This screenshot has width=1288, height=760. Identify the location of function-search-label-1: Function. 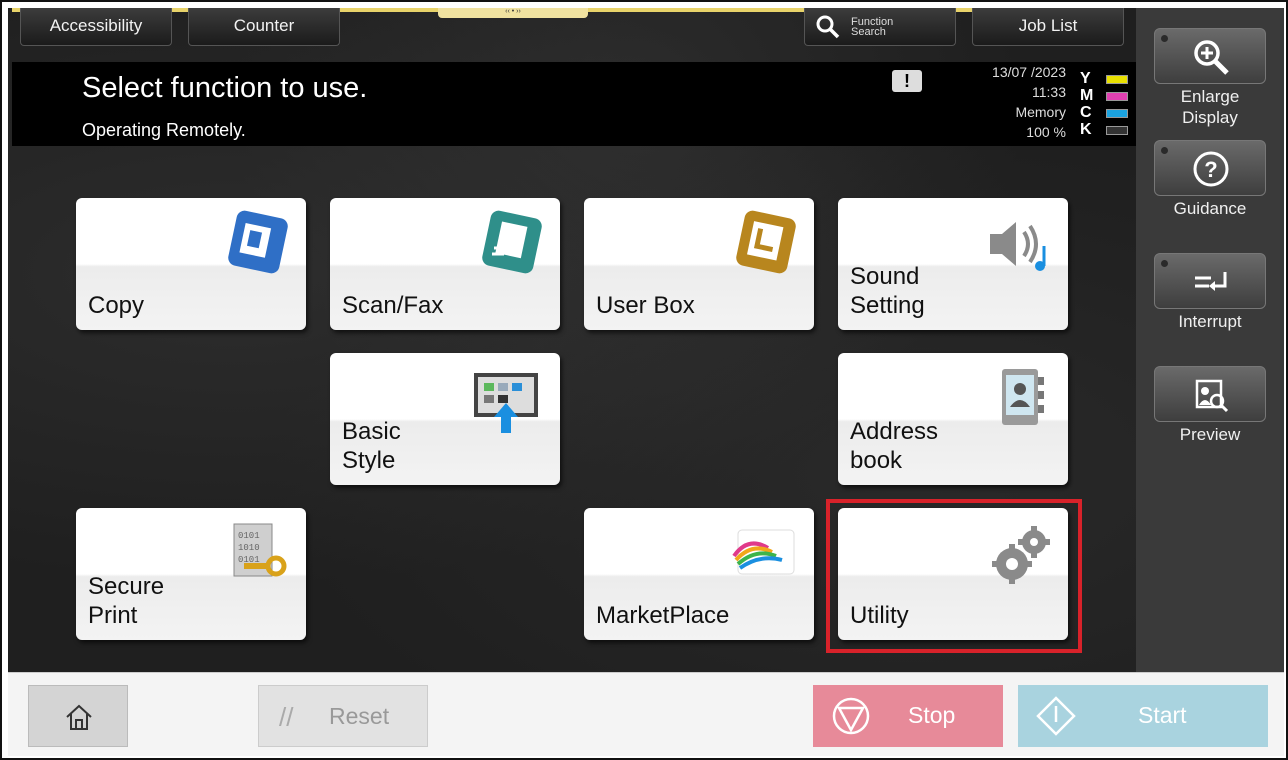
(872, 21).